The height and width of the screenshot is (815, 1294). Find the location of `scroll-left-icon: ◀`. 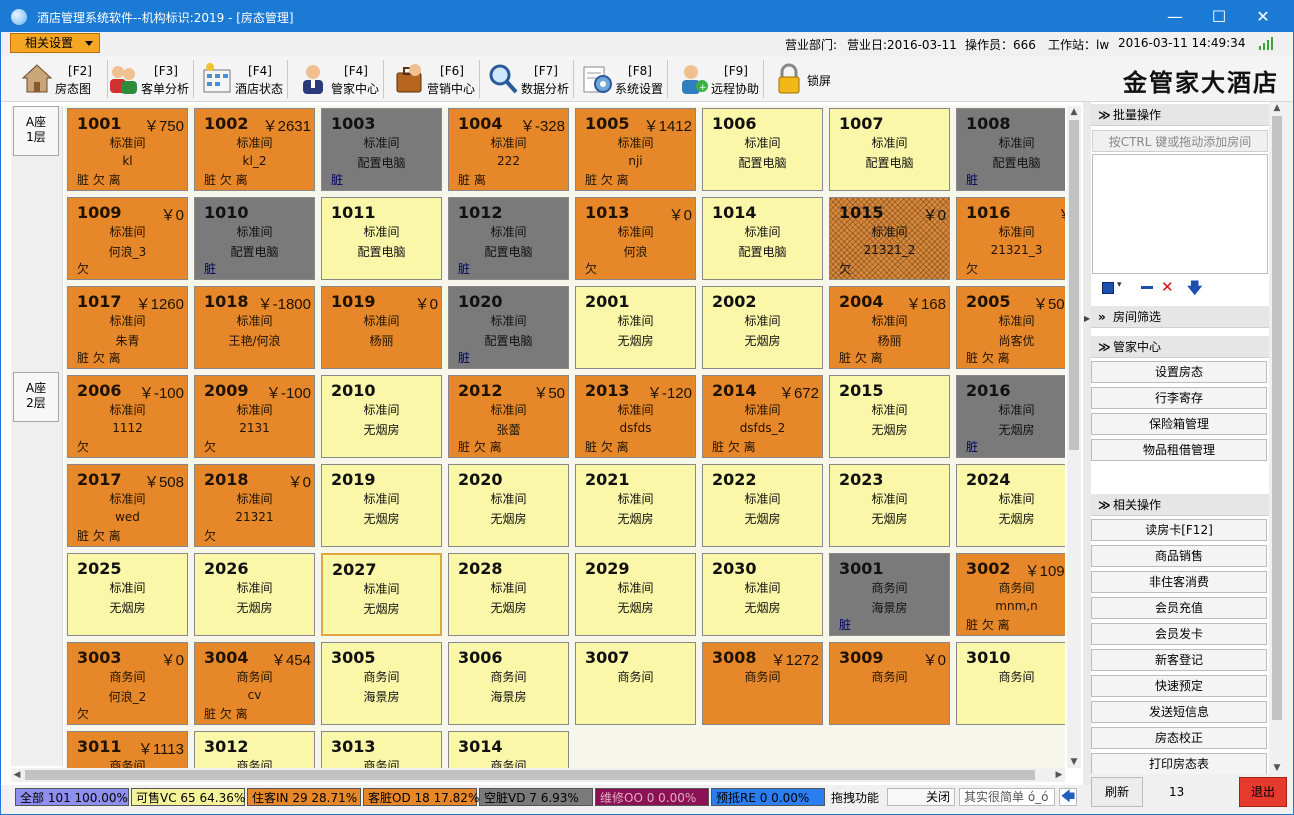

scroll-left-icon: ◀ is located at coordinates (17, 775).